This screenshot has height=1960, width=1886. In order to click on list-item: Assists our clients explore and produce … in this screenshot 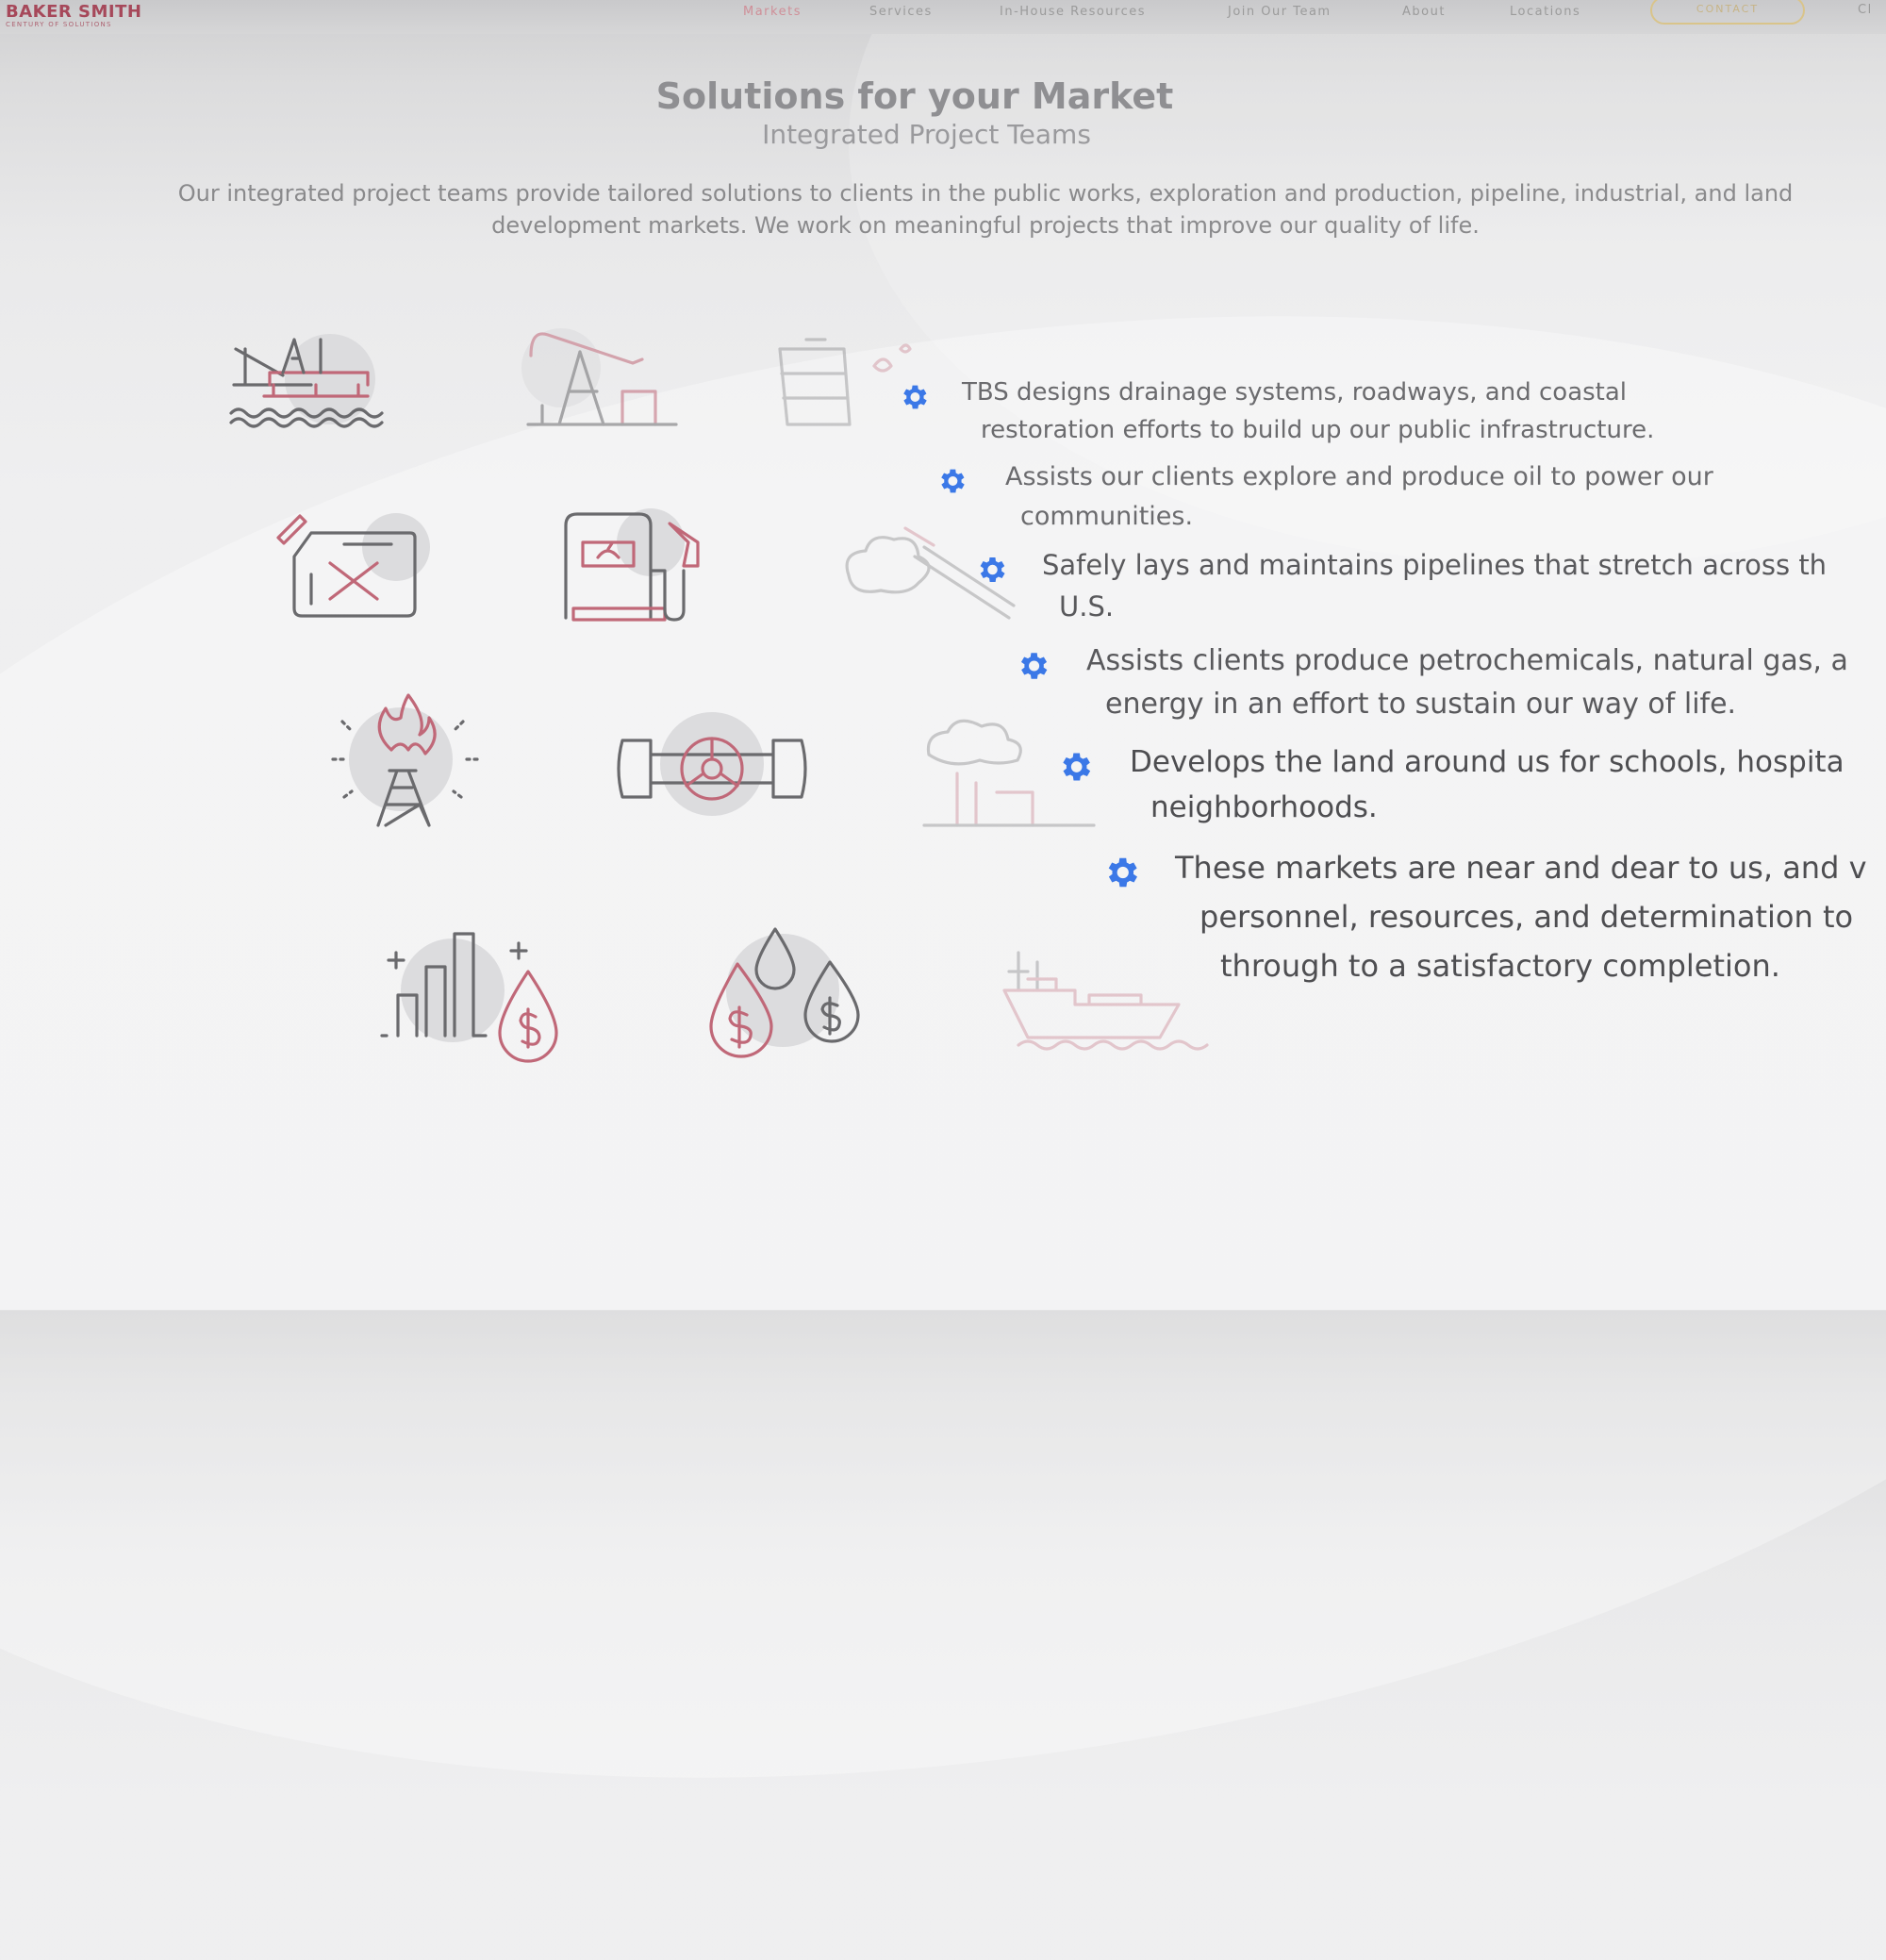, I will do `click(1324, 497)`.